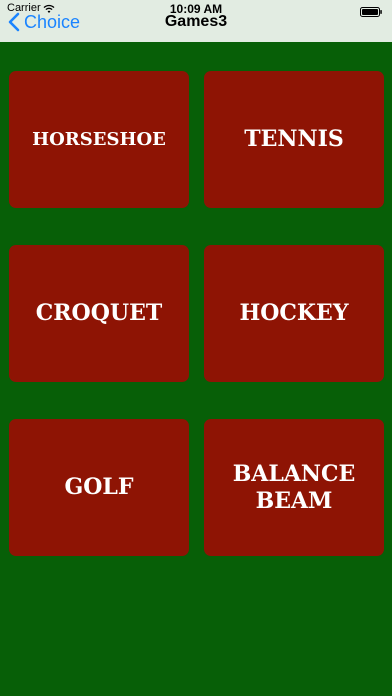 The width and height of the screenshot is (392, 696). I want to click on game-tile-hockey: HOCKEY, so click(294, 313).